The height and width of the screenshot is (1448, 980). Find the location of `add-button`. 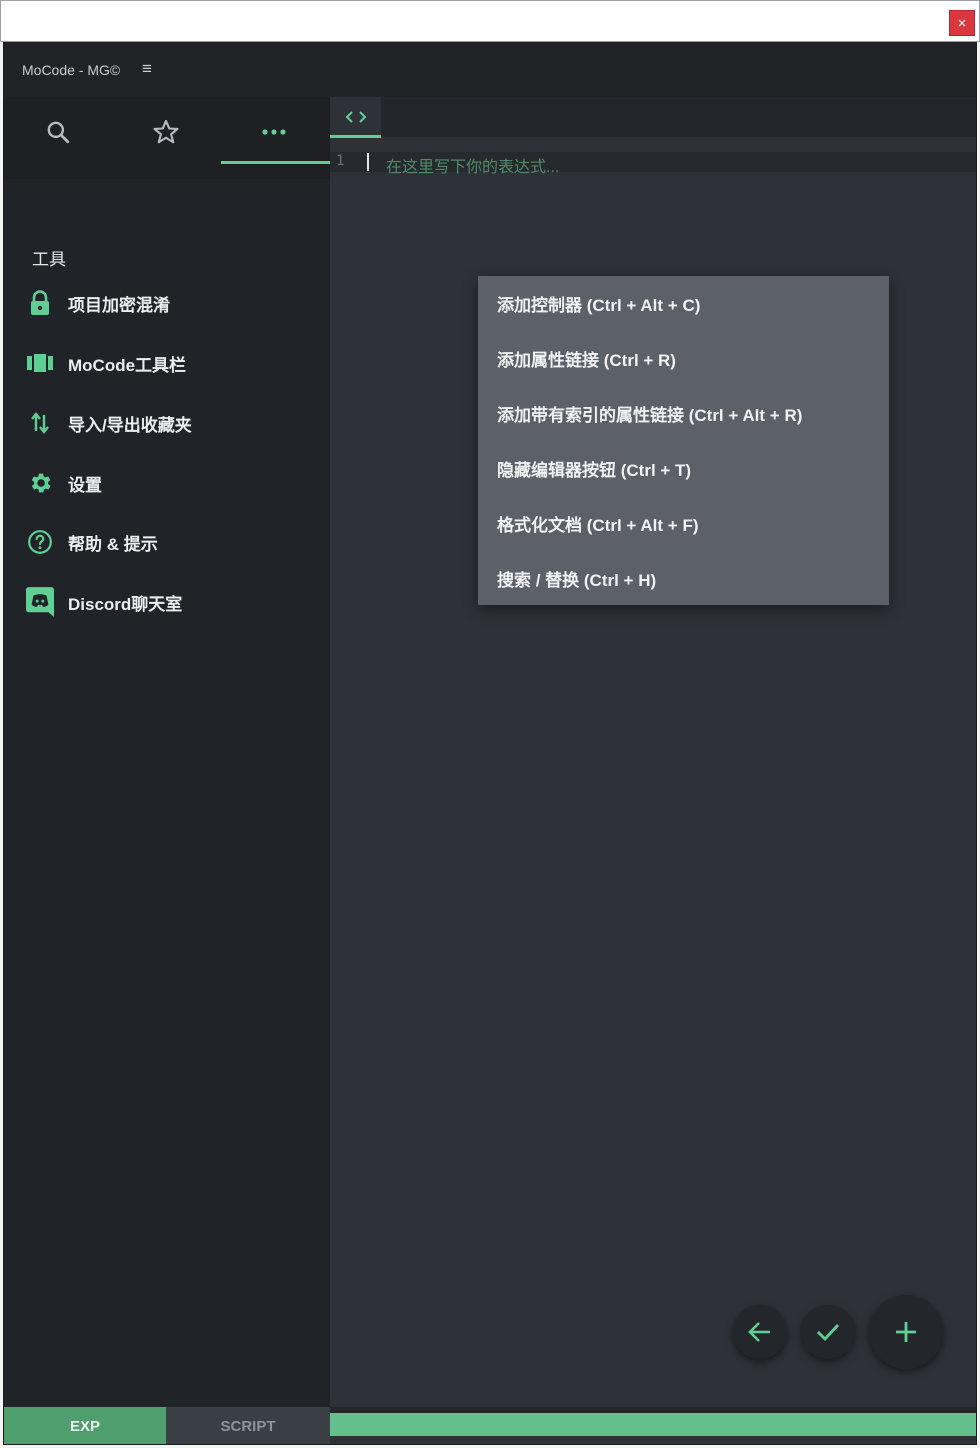

add-button is located at coordinates (906, 1332).